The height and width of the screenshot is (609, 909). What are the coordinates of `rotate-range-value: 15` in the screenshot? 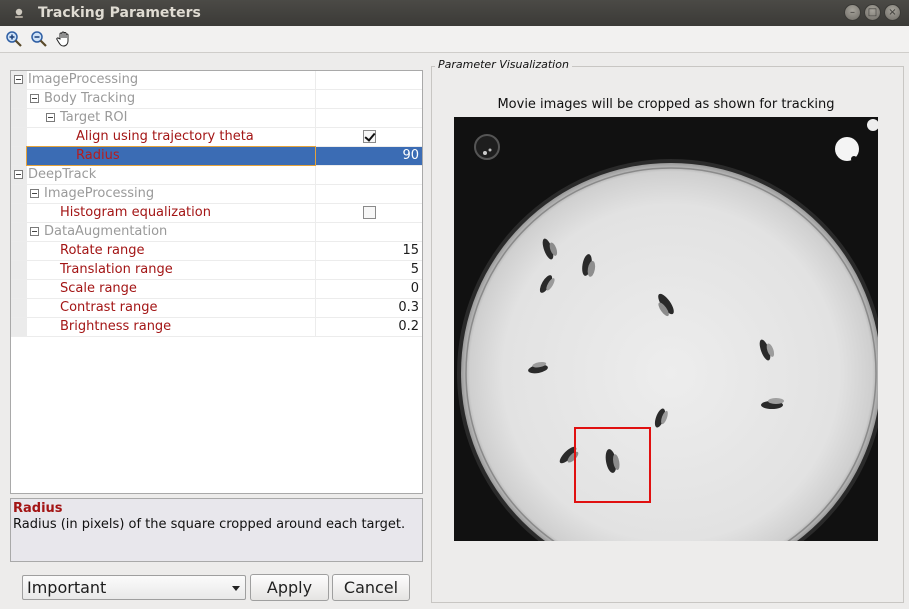 It's located at (410, 251).